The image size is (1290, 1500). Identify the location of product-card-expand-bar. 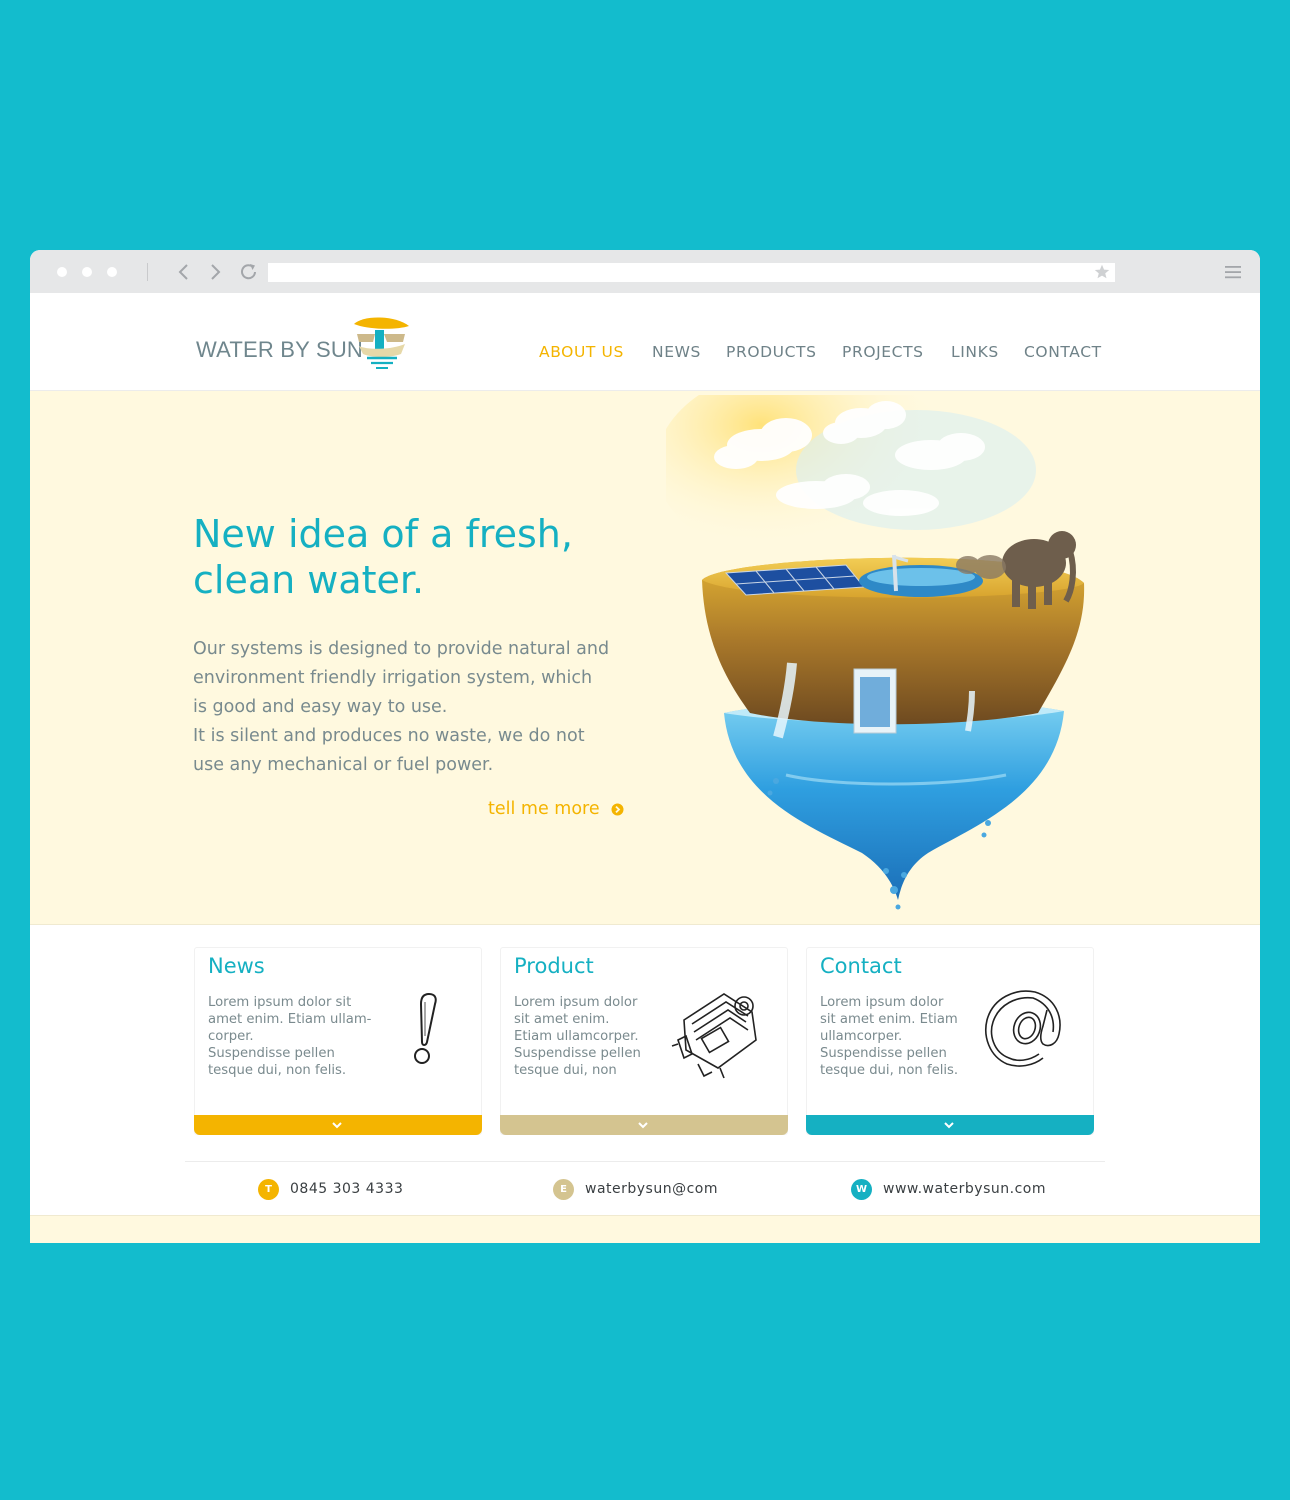
(644, 1125).